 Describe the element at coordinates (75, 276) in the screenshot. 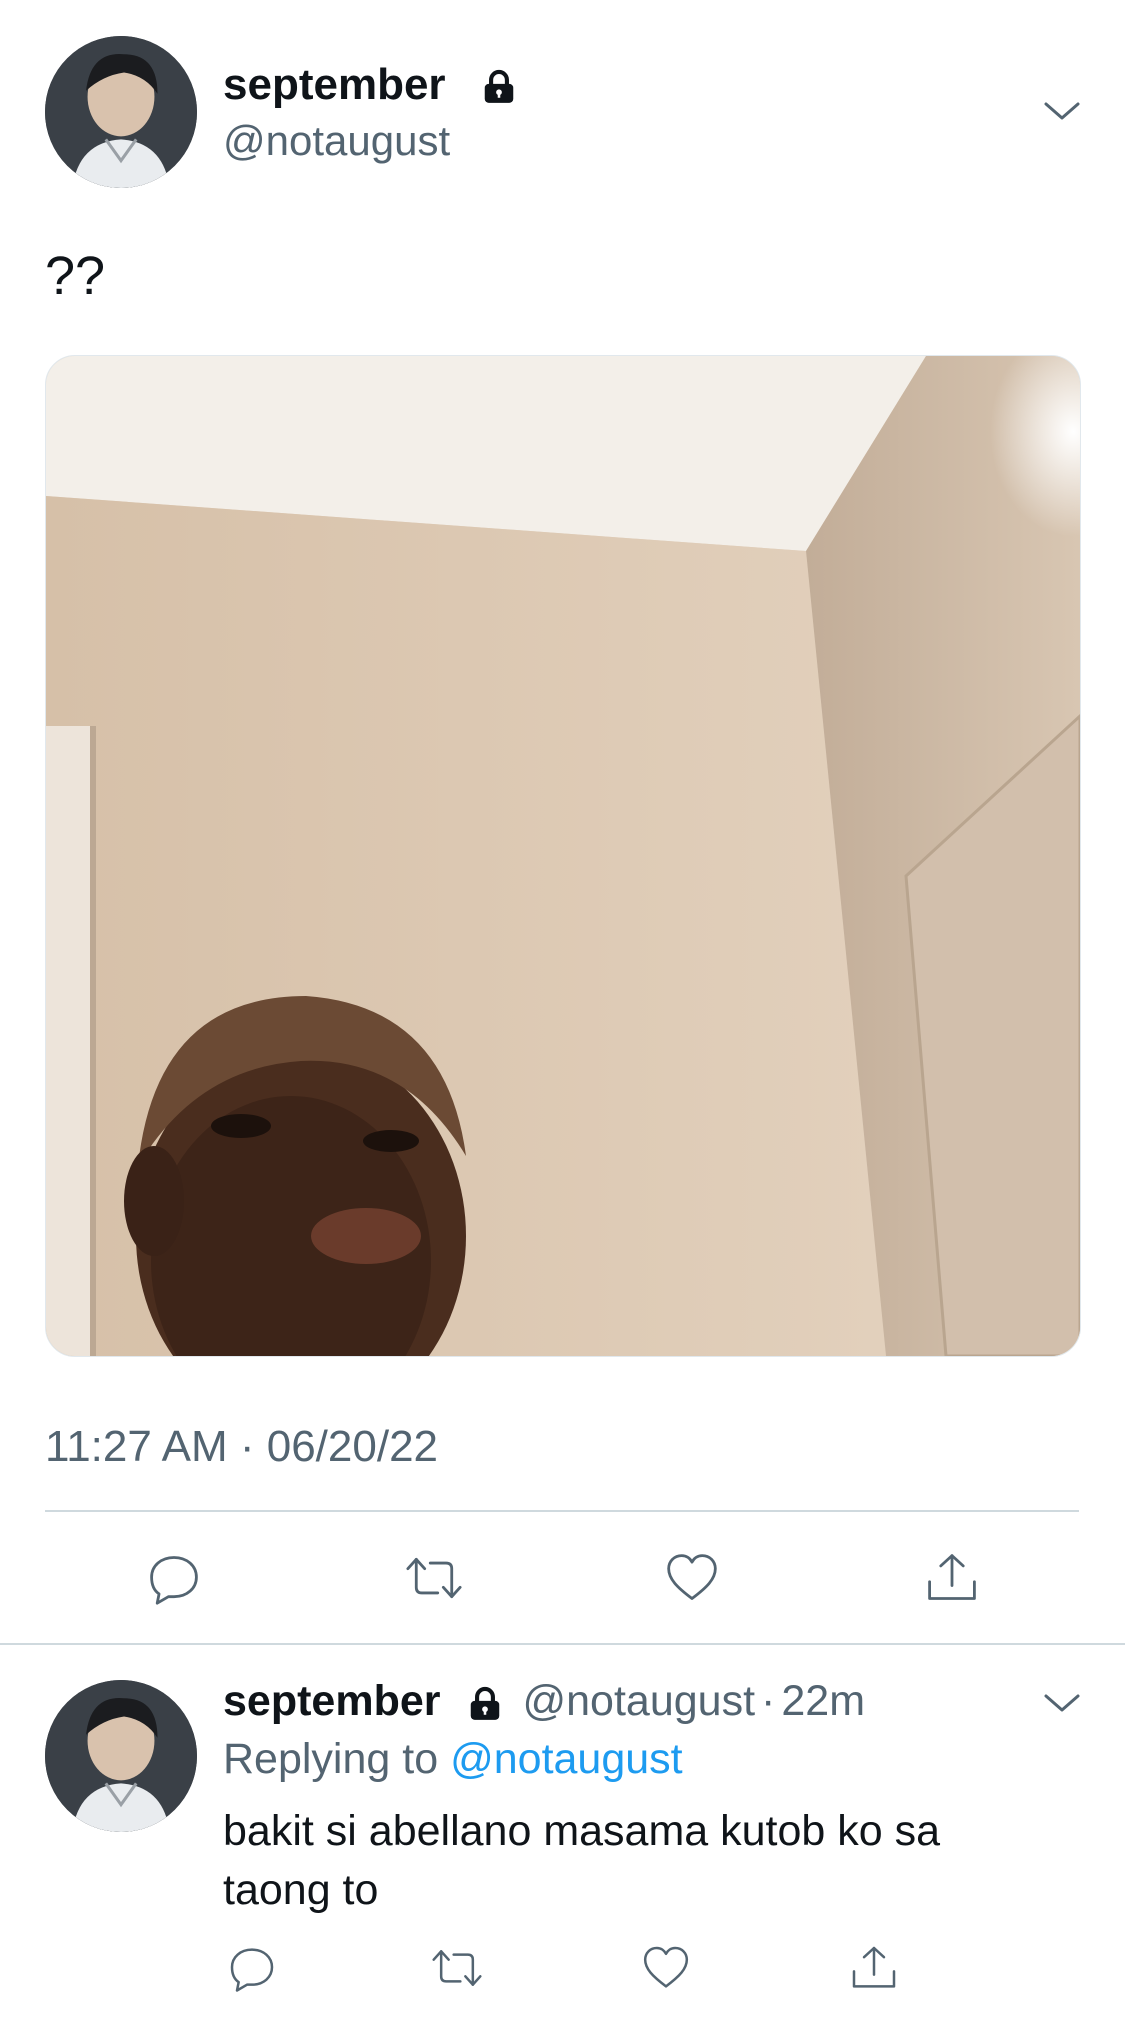

I see `tweet-text: ??` at that location.